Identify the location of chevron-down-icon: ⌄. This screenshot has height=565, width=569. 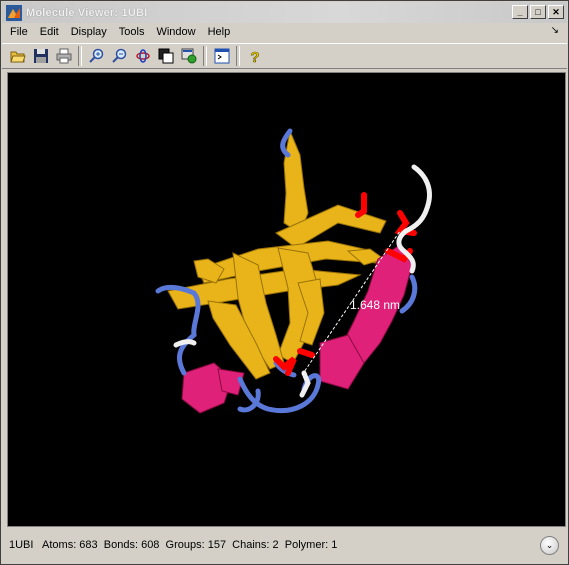
(549, 545).